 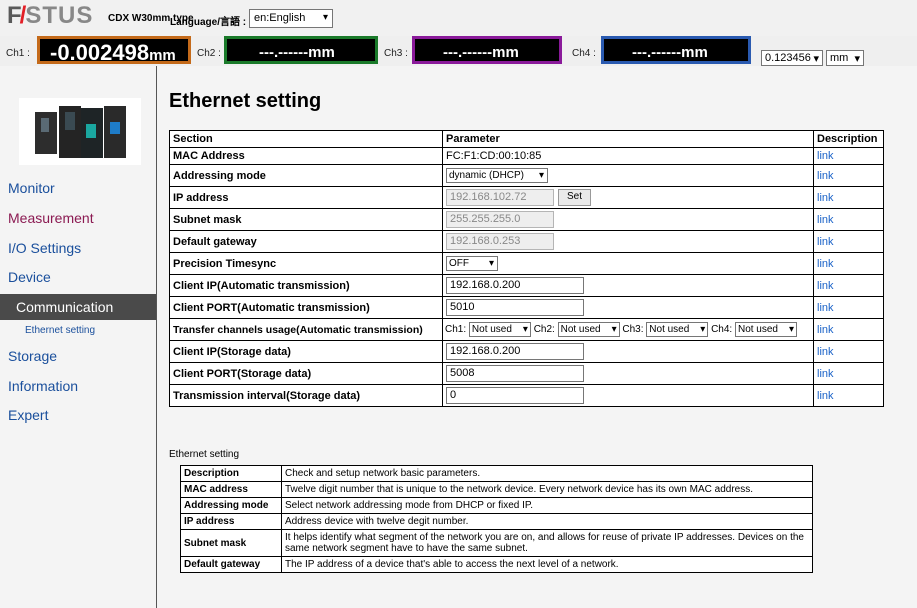 I want to click on client-ip-auto-input: 192.168.0.200, so click(x=515, y=285).